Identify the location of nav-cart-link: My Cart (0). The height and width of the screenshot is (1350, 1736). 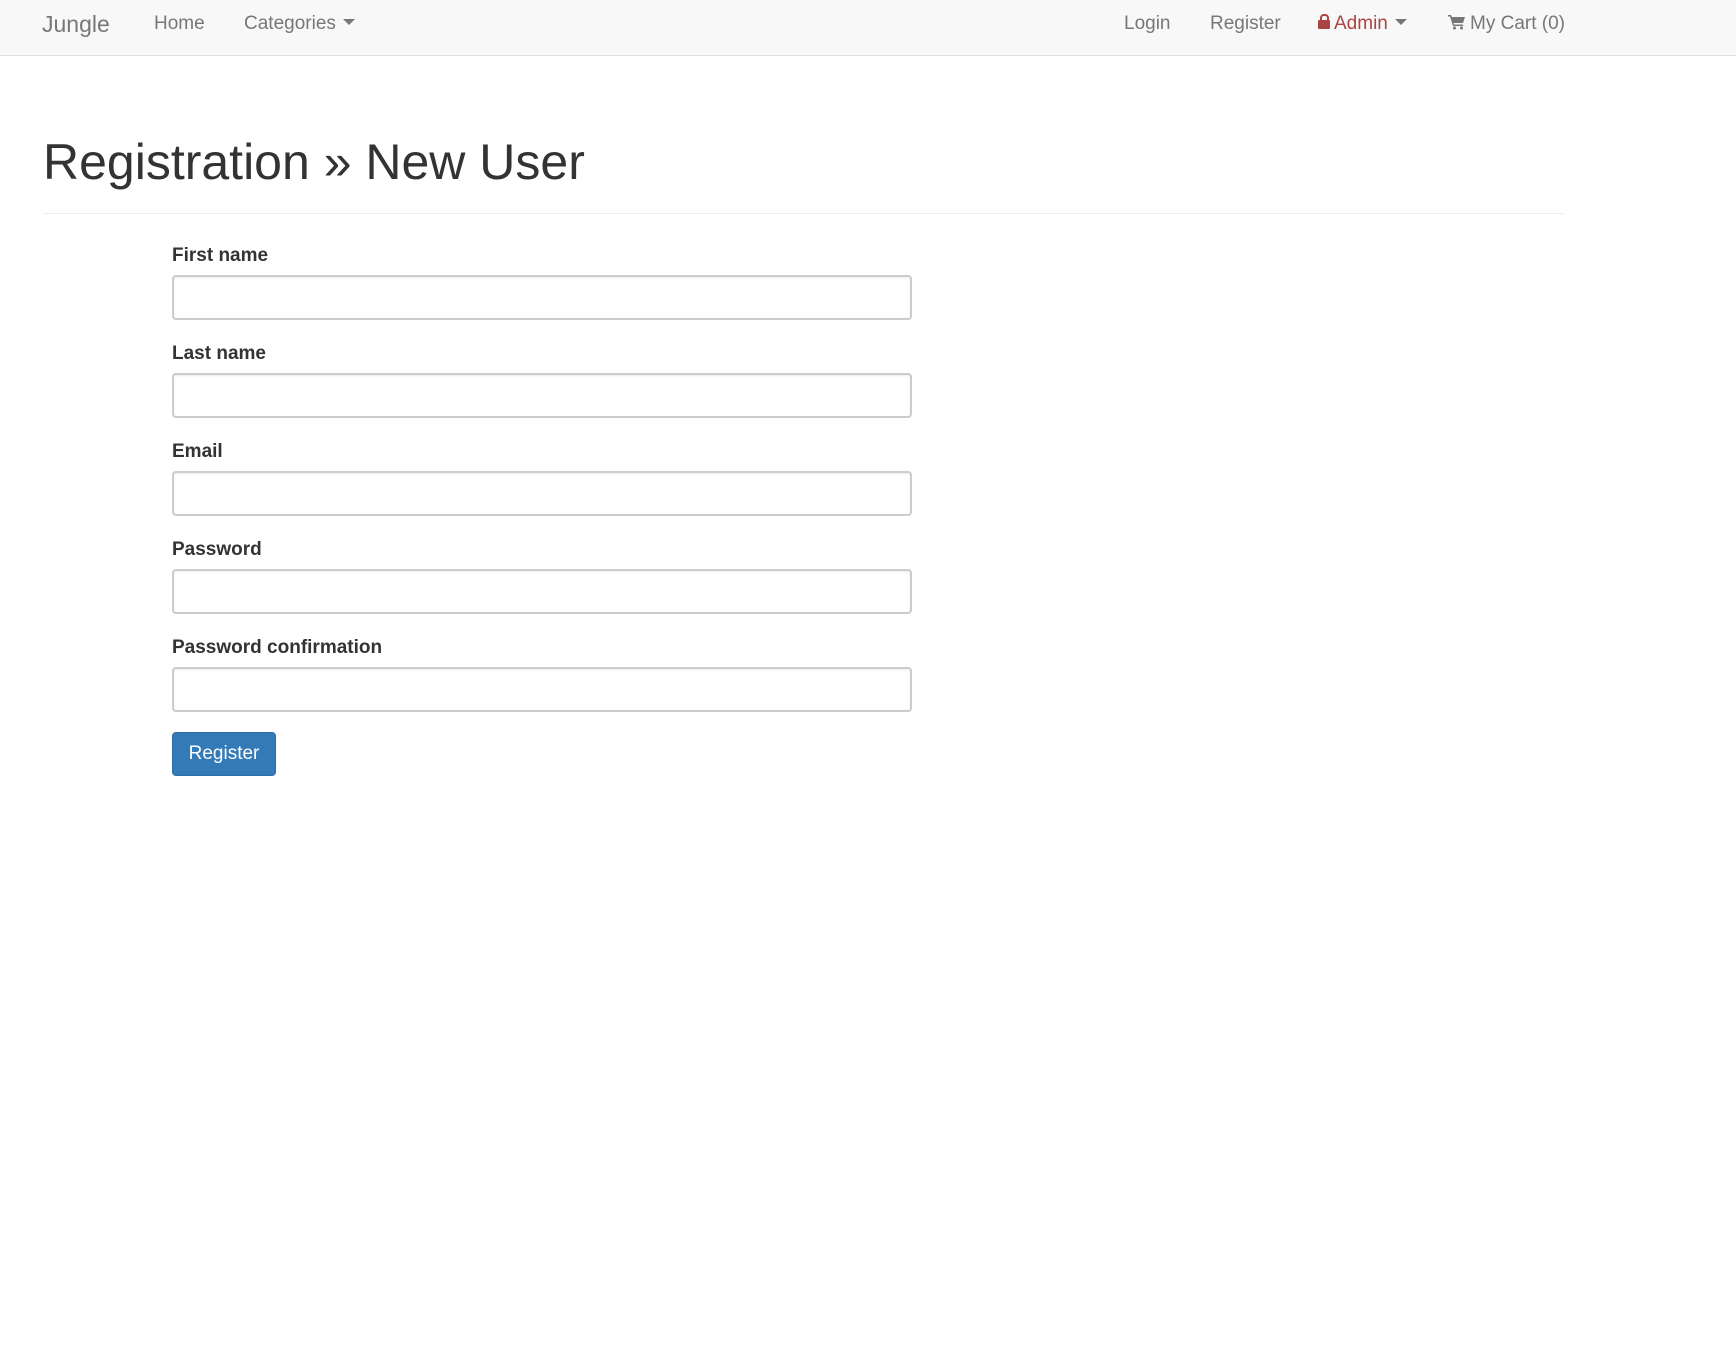
(1506, 28).